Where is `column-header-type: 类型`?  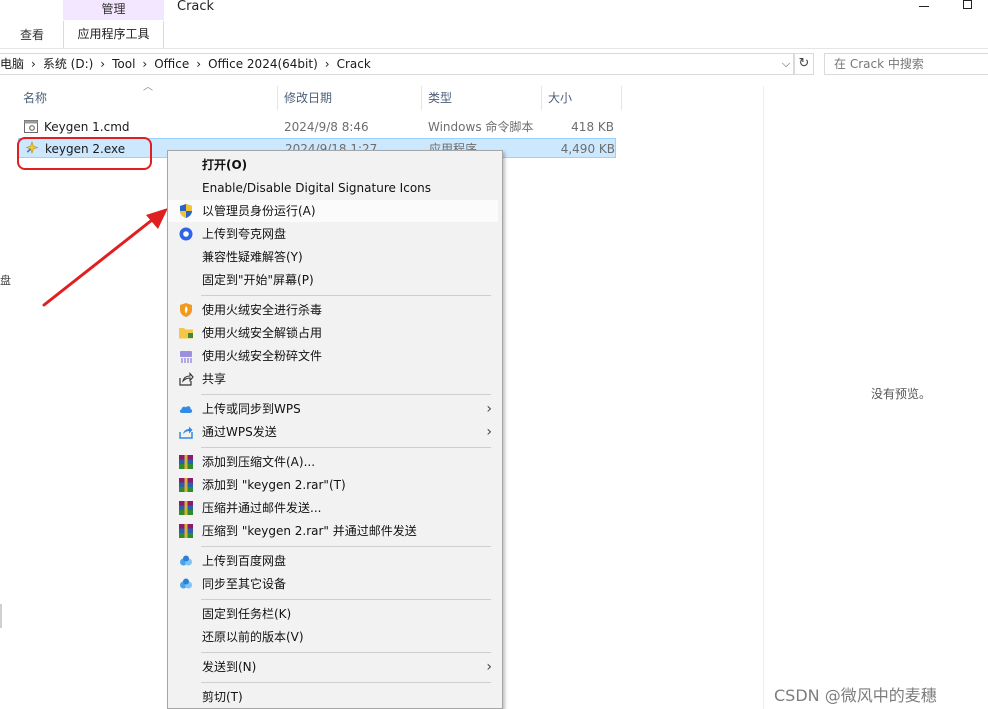
column-header-type: 类型 is located at coordinates (440, 98).